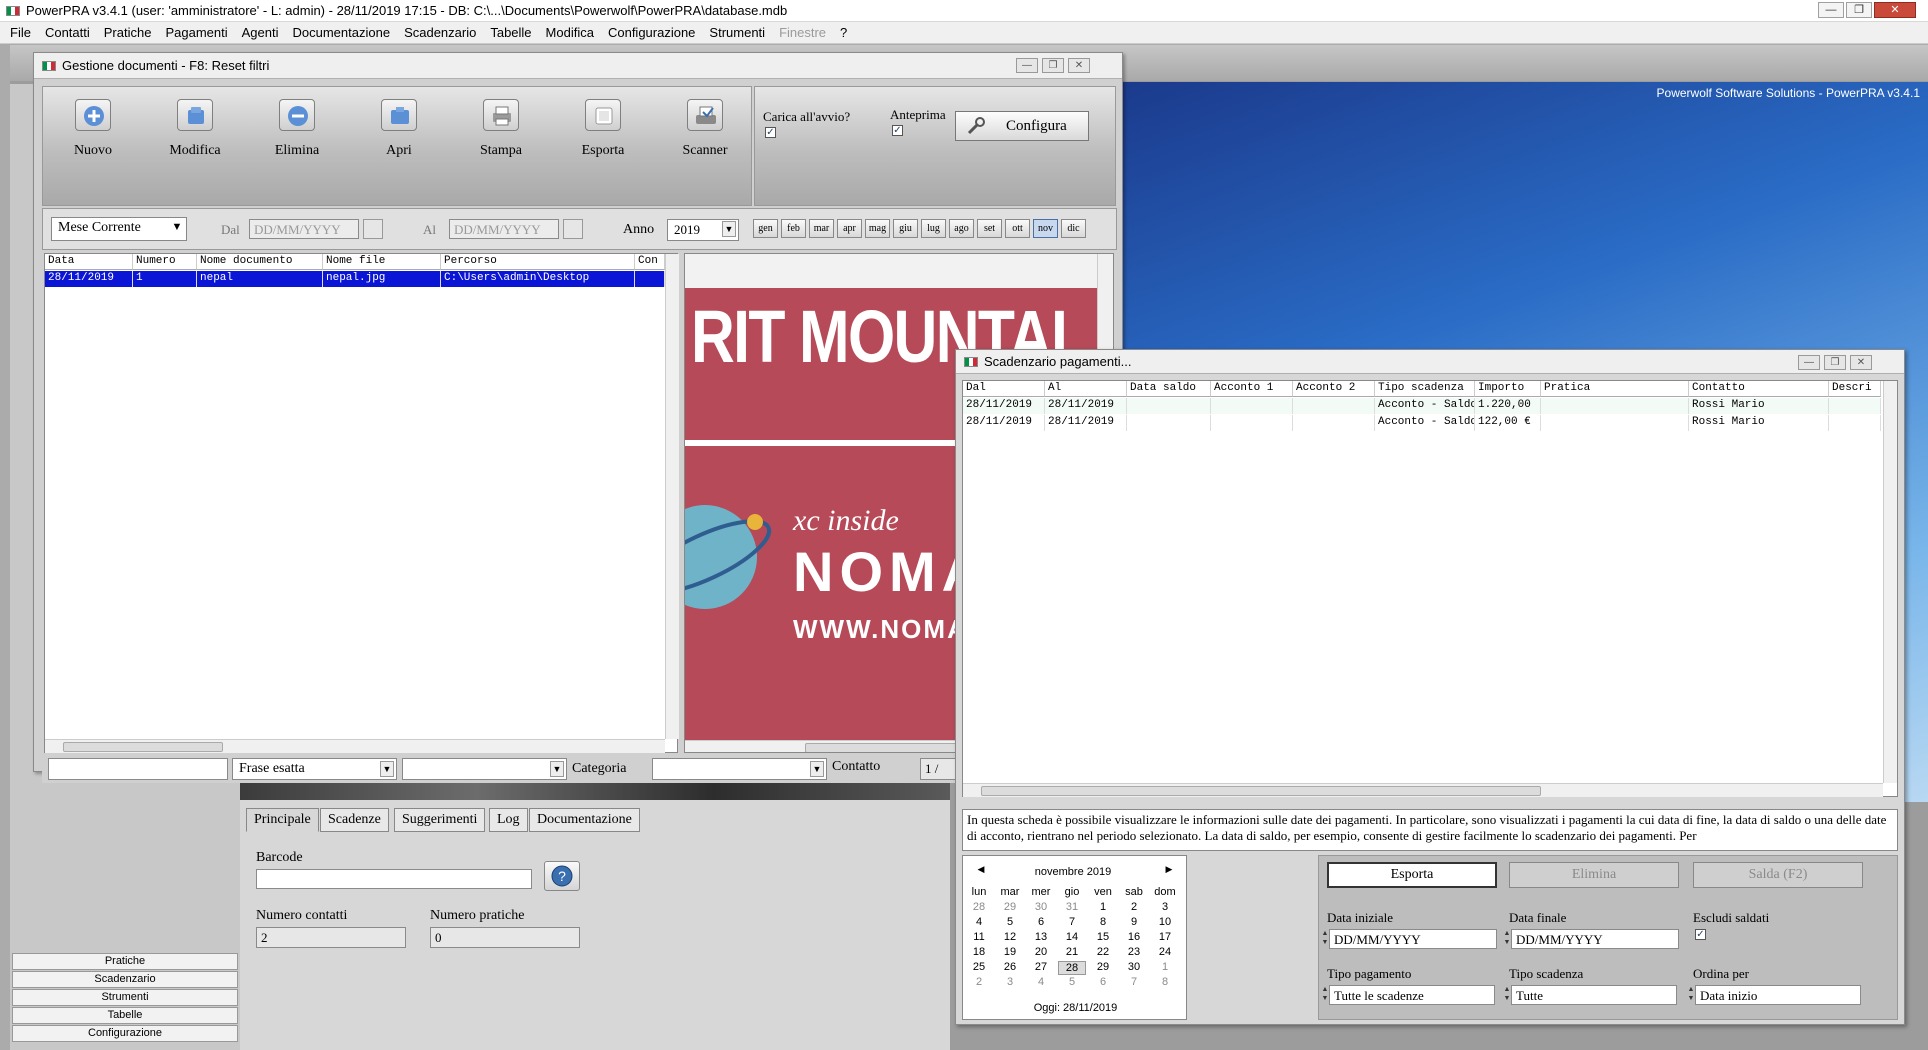 This screenshot has height=1050, width=1928. Describe the element at coordinates (979, 967) in the screenshot. I see `calendar-day: 25` at that location.